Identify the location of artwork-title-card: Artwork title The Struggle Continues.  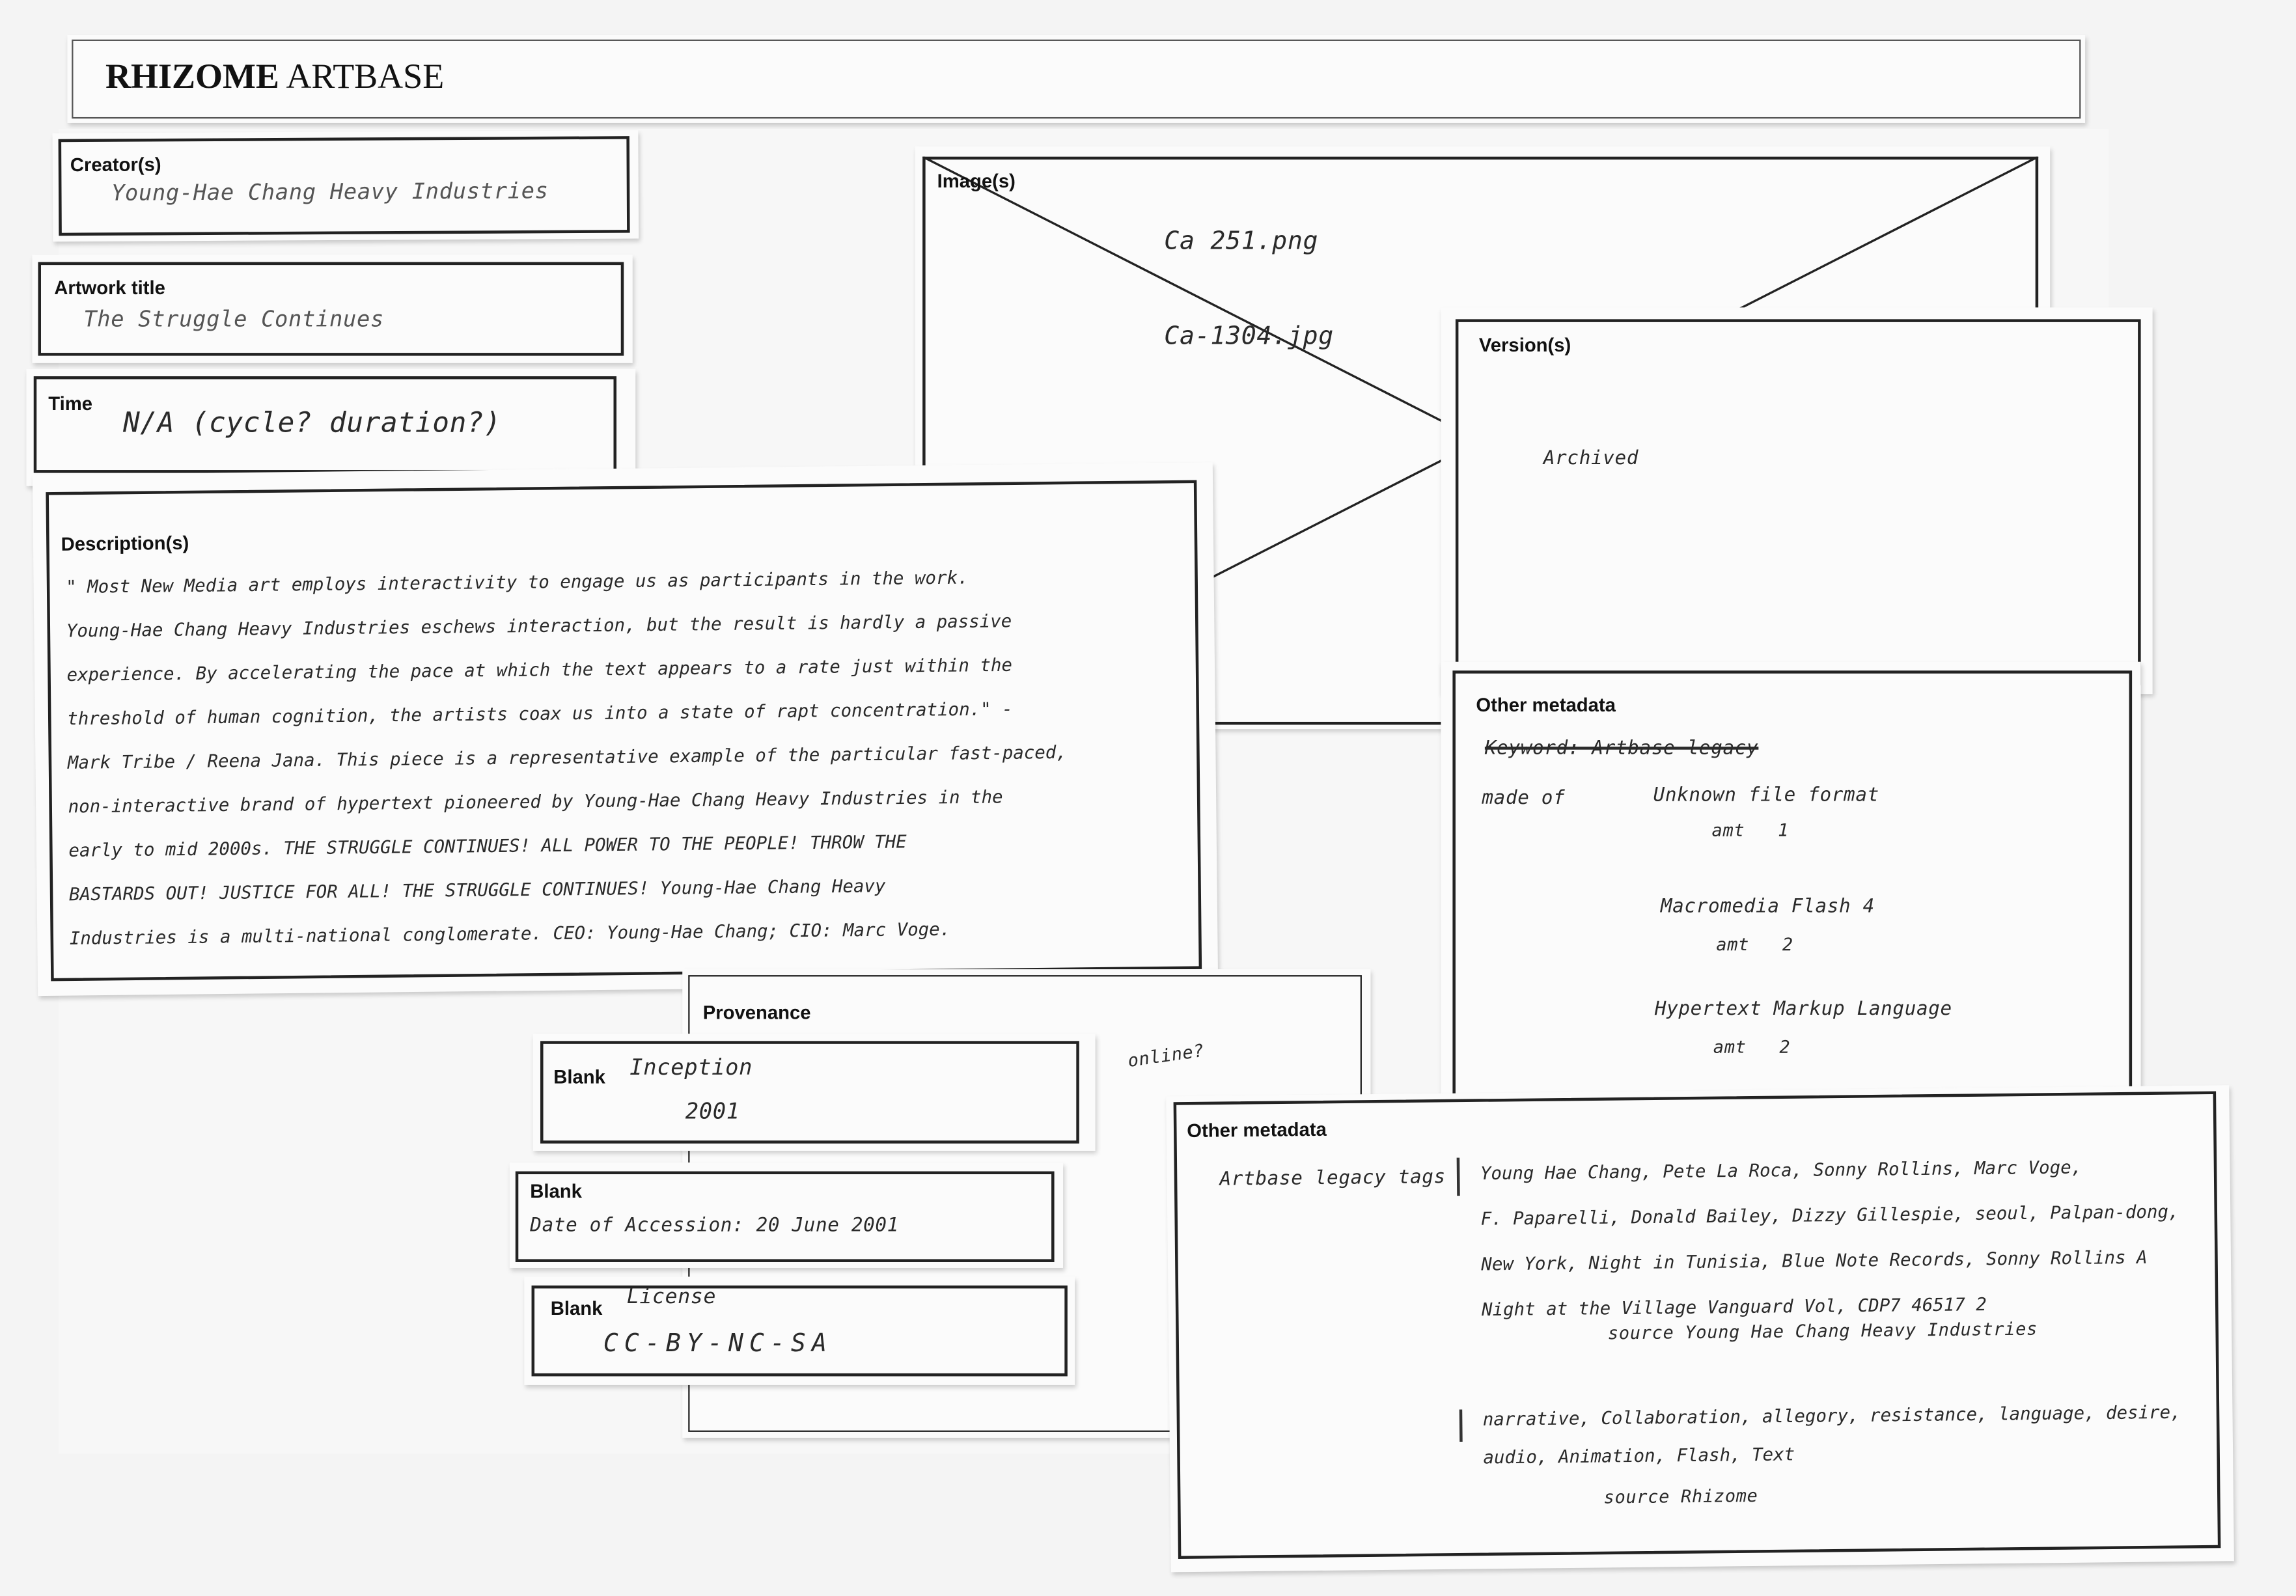
(332, 309).